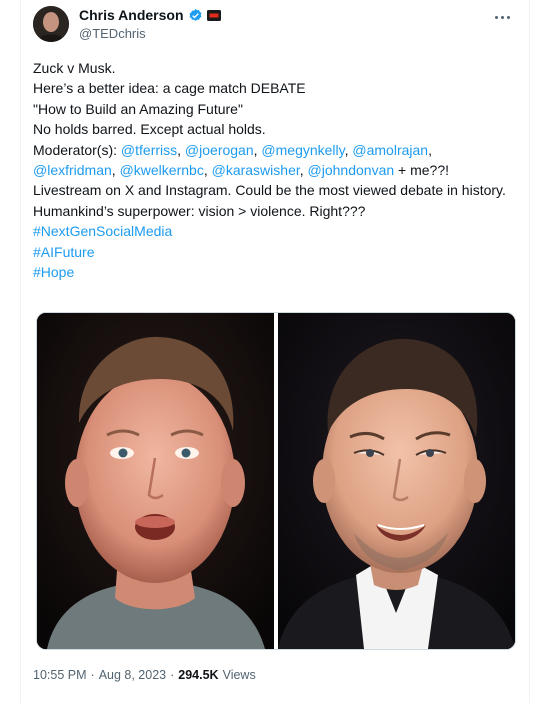  Describe the element at coordinates (422, 170) in the screenshot. I see `moderators-tail: + me??!` at that location.